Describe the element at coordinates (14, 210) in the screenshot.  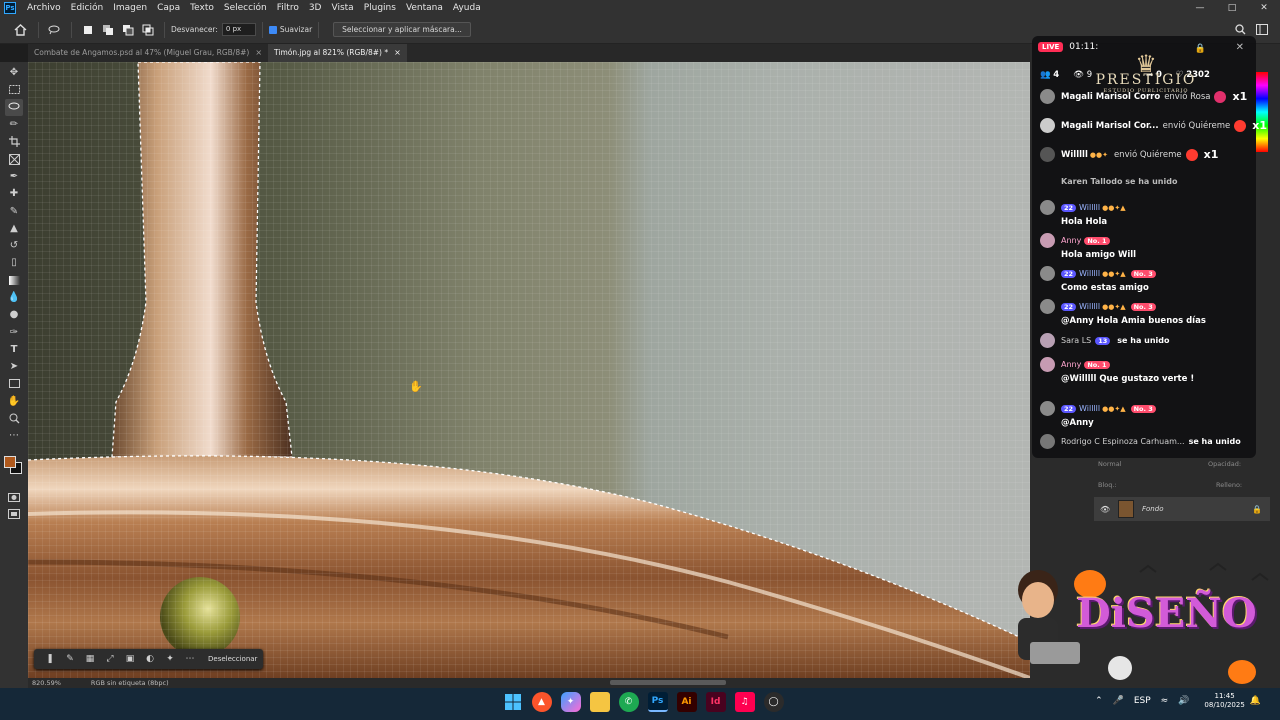
I see `brush-tool-icon: ✎` at that location.